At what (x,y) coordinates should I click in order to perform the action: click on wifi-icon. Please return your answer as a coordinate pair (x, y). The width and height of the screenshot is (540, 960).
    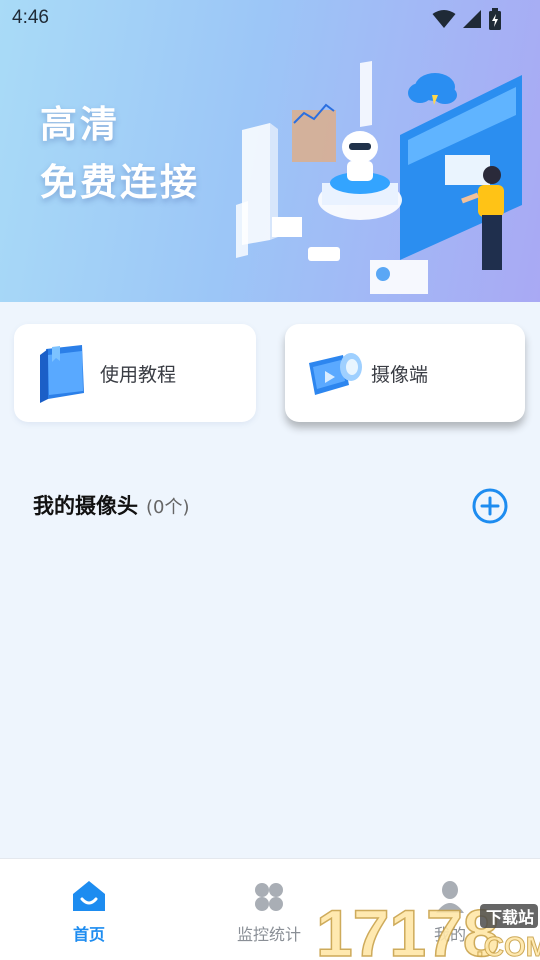
    Looking at the image, I should click on (444, 19).